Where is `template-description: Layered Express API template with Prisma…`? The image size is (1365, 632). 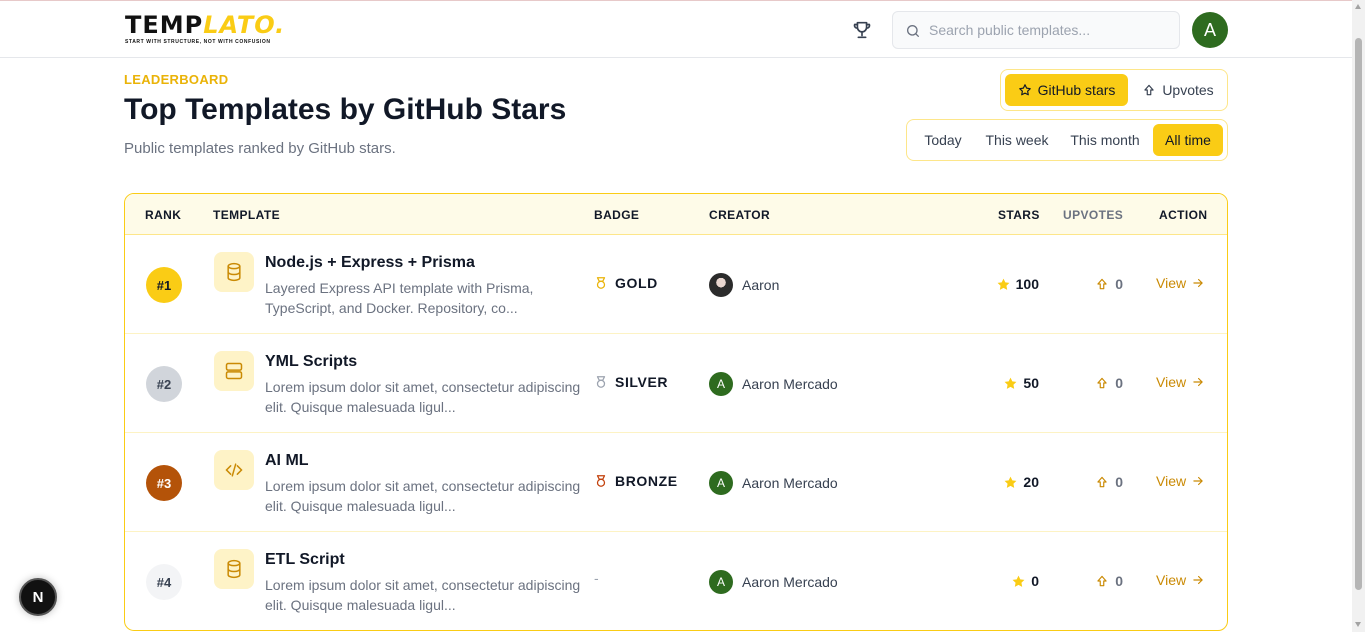 template-description: Layered Express API template with Prisma… is located at coordinates (399, 298).